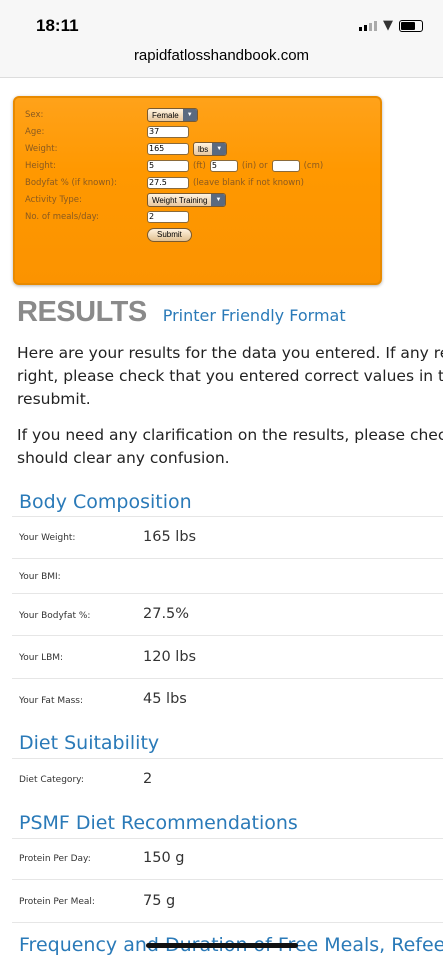 This screenshot has width=443, height=960. Describe the element at coordinates (221, 20) in the screenshot. I see `status-bar: 18:11 ▼` at that location.